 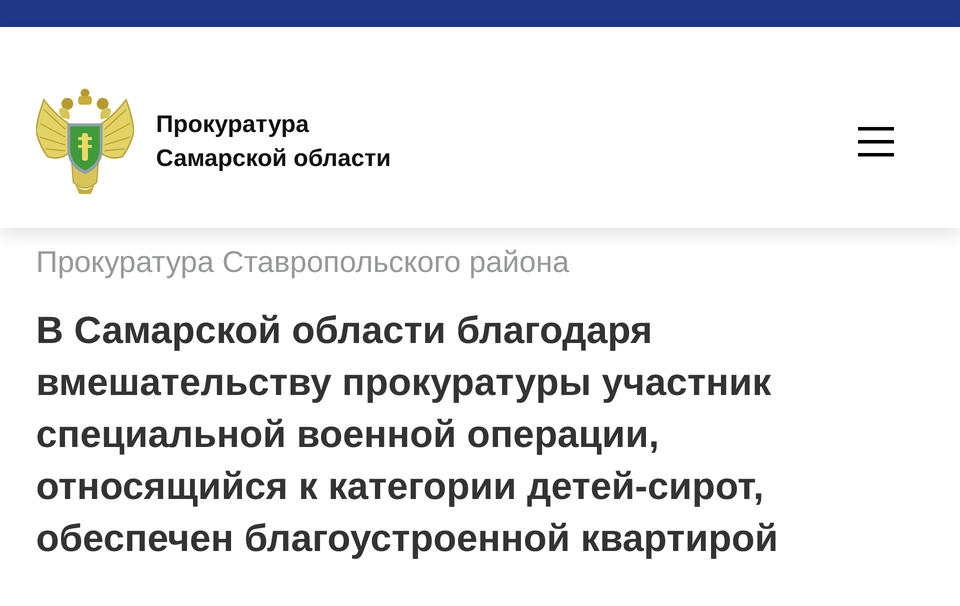 What do you see at coordinates (291, 142) in the screenshot?
I see `site-name: Прокуратура Самарской области` at bounding box center [291, 142].